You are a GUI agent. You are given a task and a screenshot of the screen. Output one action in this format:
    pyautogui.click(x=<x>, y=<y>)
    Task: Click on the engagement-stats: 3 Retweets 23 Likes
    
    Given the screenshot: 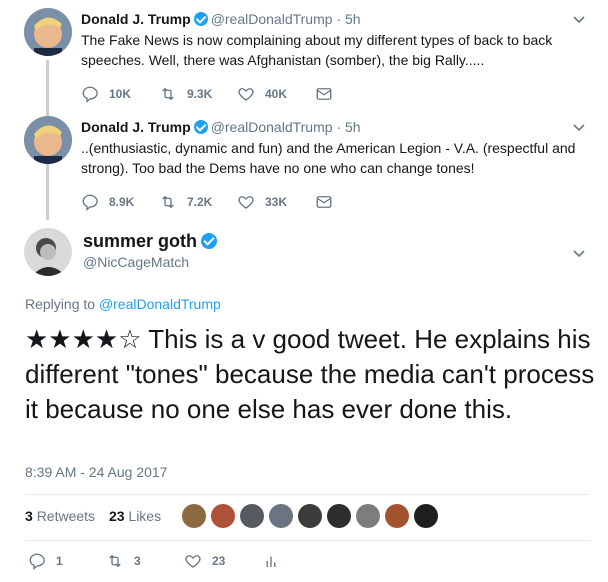 What is the action you would take?
    pyautogui.click(x=98, y=516)
    